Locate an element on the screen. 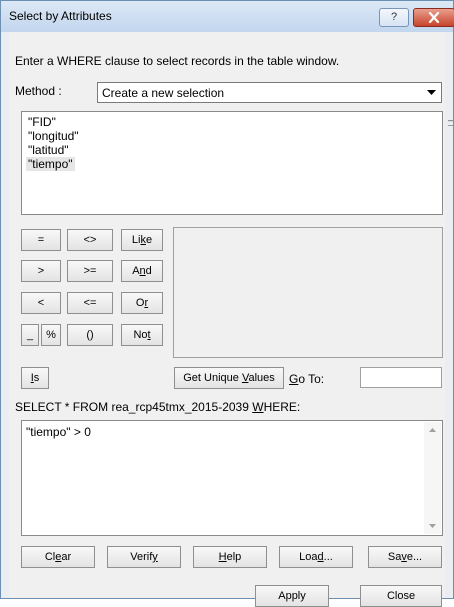  help-button: Help is located at coordinates (230, 557).